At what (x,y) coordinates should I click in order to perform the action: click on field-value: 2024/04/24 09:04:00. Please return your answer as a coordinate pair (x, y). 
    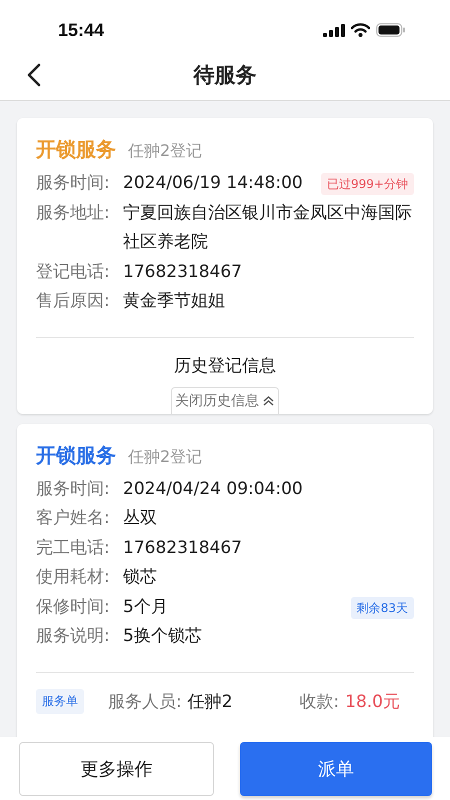
    Looking at the image, I should click on (213, 489).